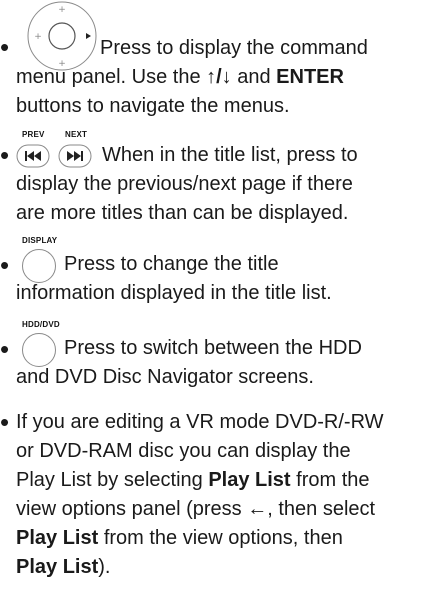 This screenshot has width=428, height=599. I want to click on item-text-line: Press to switch between the HDD, so click(213, 348).